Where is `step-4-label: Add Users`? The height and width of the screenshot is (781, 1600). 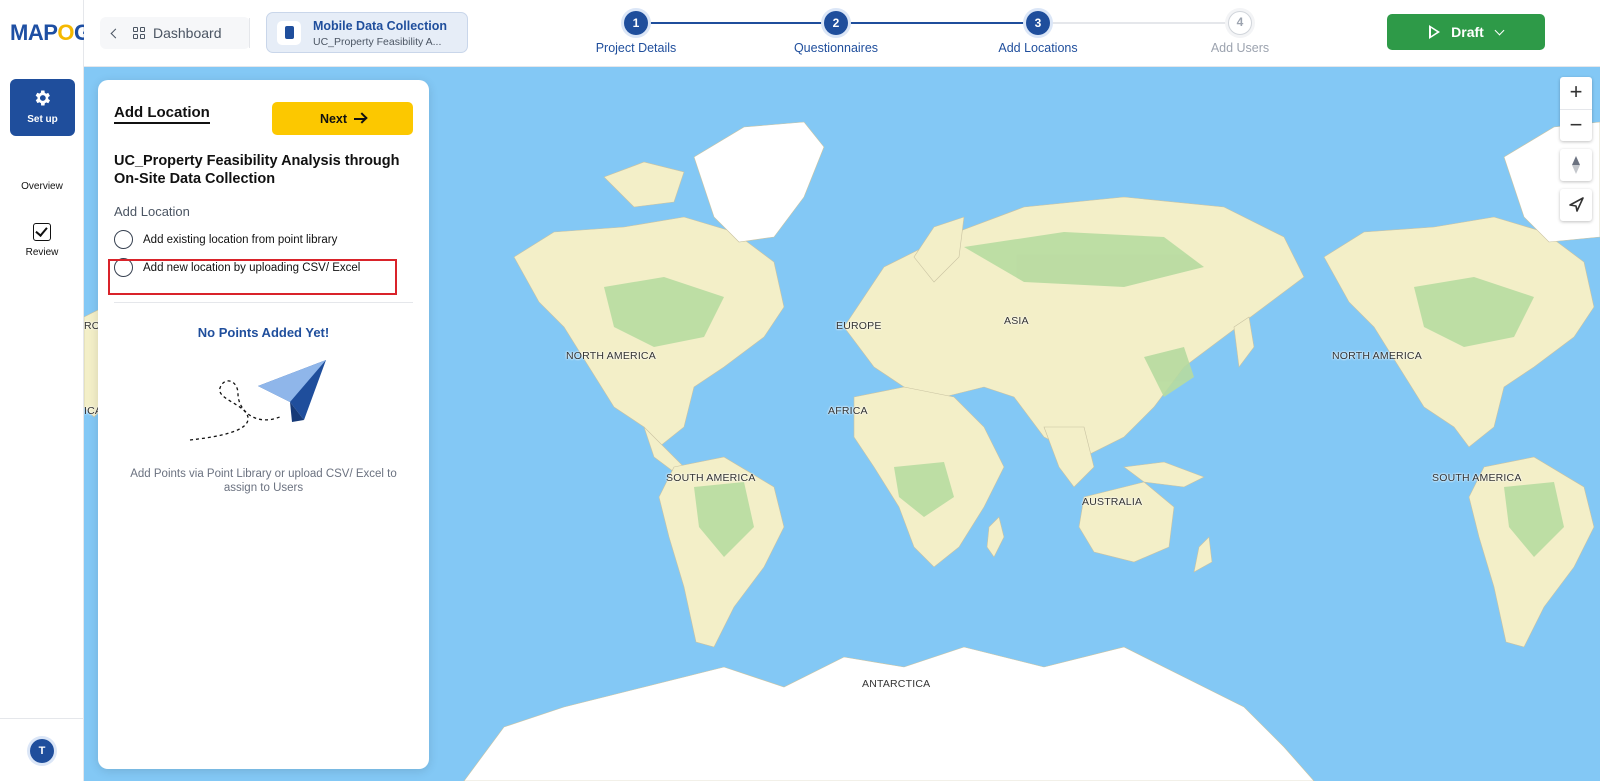 step-4-label: Add Users is located at coordinates (1240, 48).